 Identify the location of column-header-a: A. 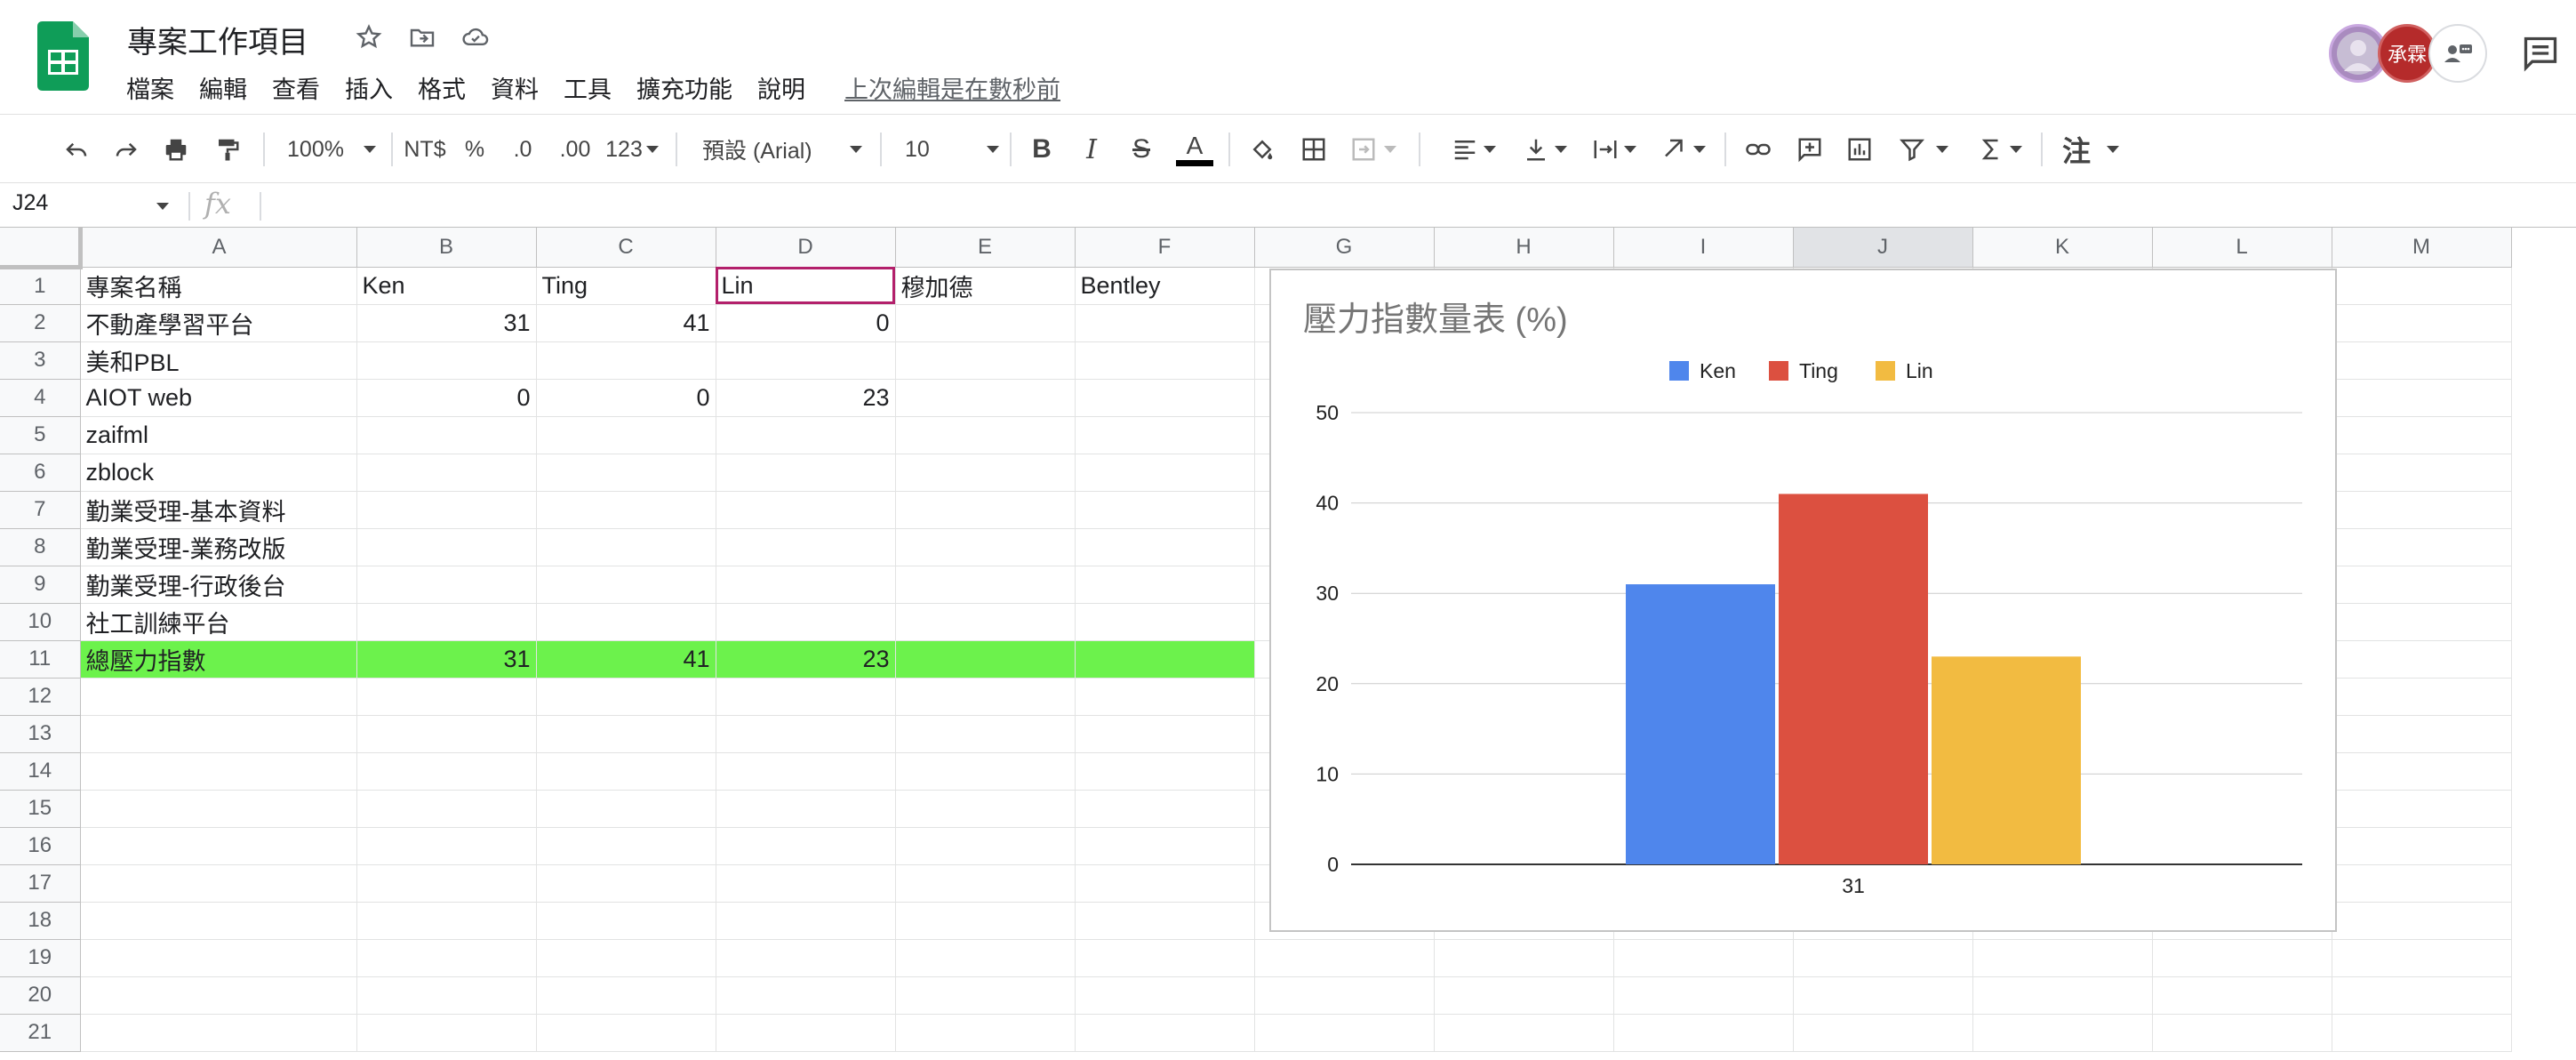
(218, 248).